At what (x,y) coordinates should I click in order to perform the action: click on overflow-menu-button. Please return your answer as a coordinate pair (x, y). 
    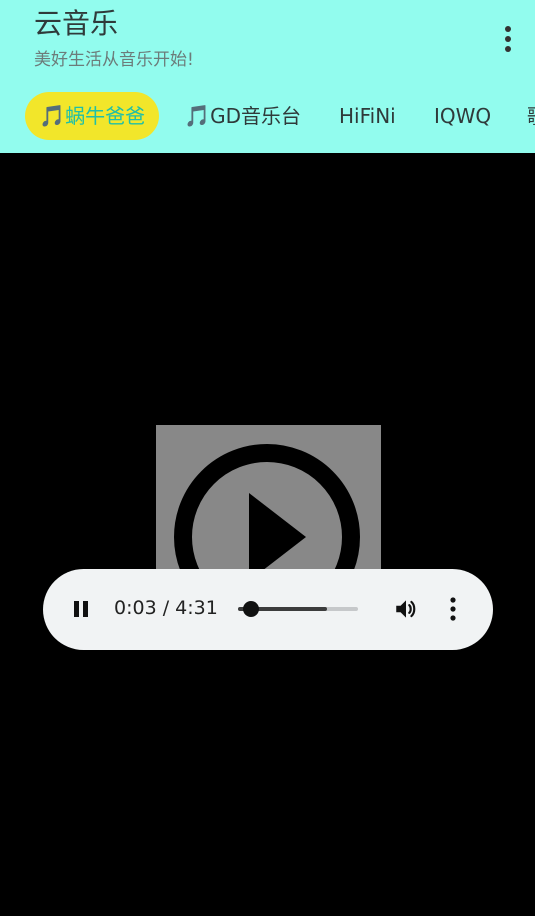
    Looking at the image, I should click on (508, 39).